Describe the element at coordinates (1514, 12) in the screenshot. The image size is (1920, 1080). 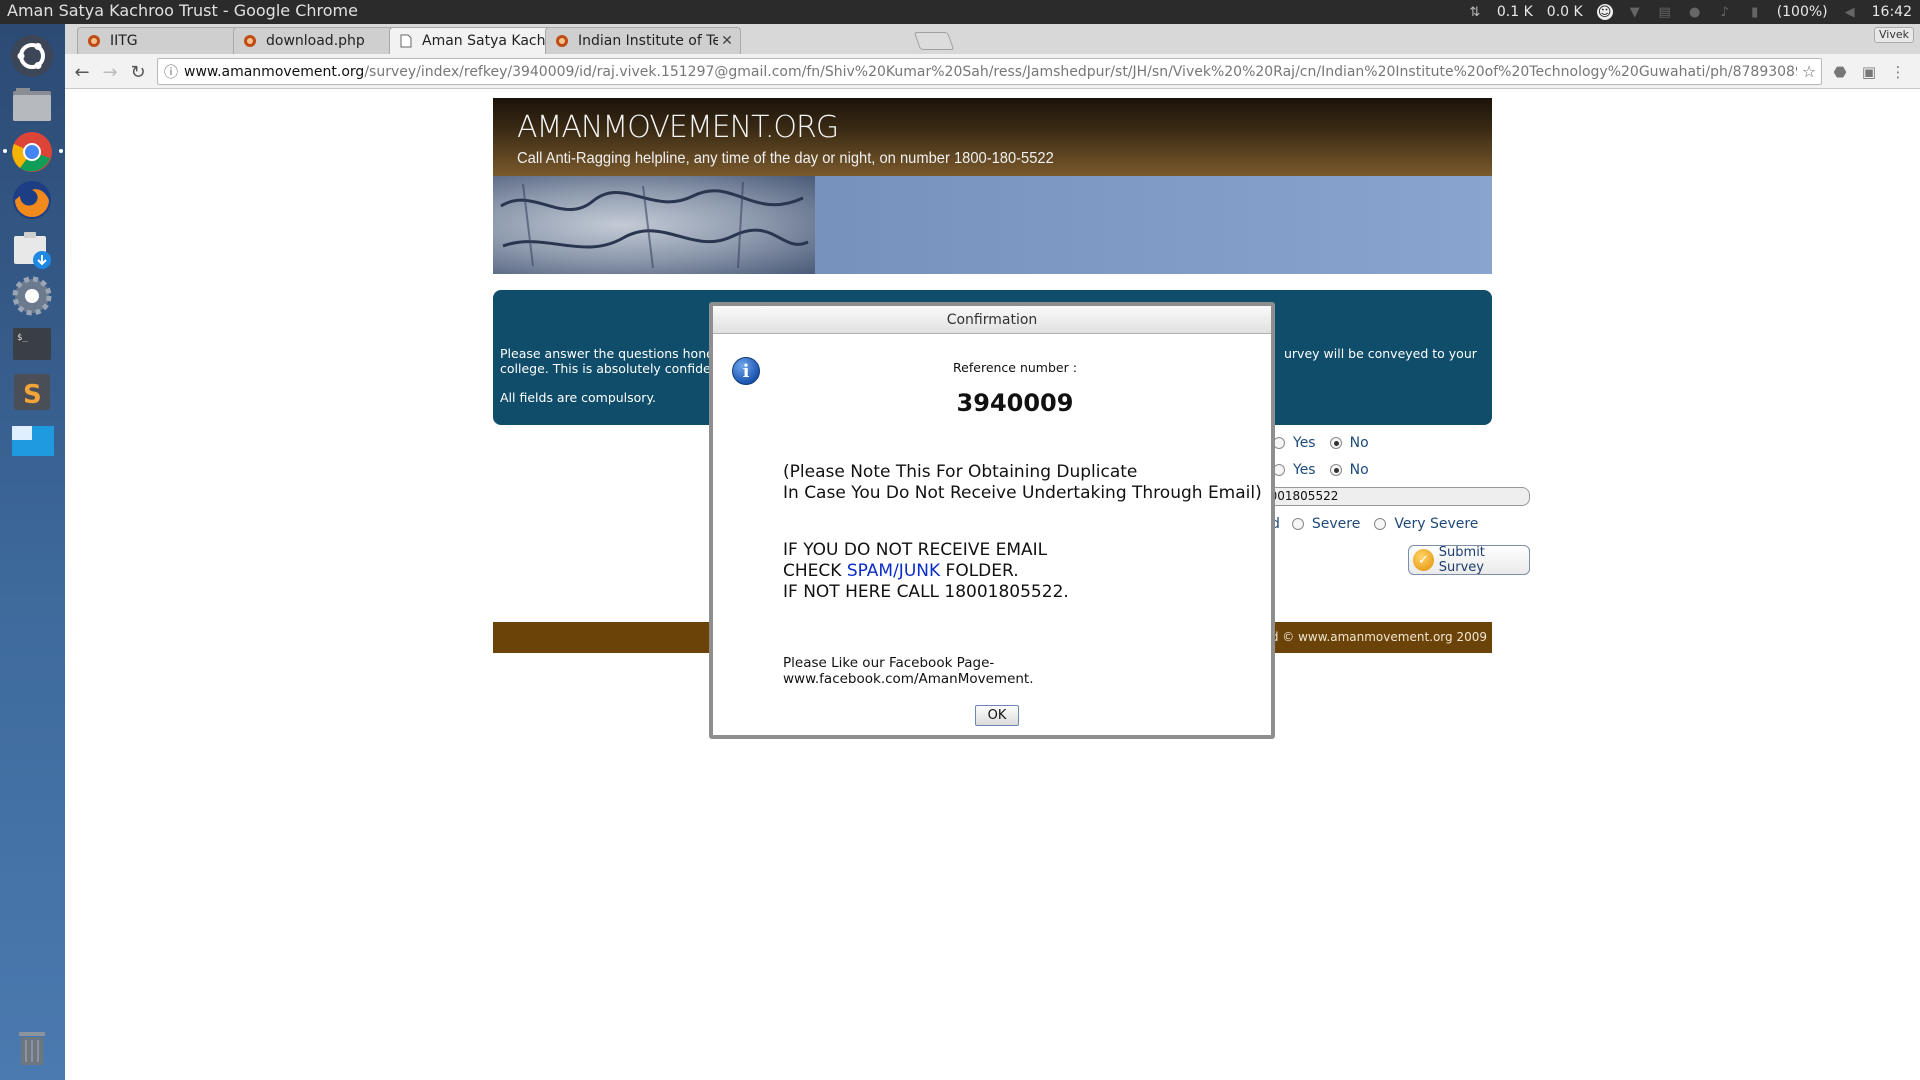
I see `net-up-text: 0.1 K` at that location.